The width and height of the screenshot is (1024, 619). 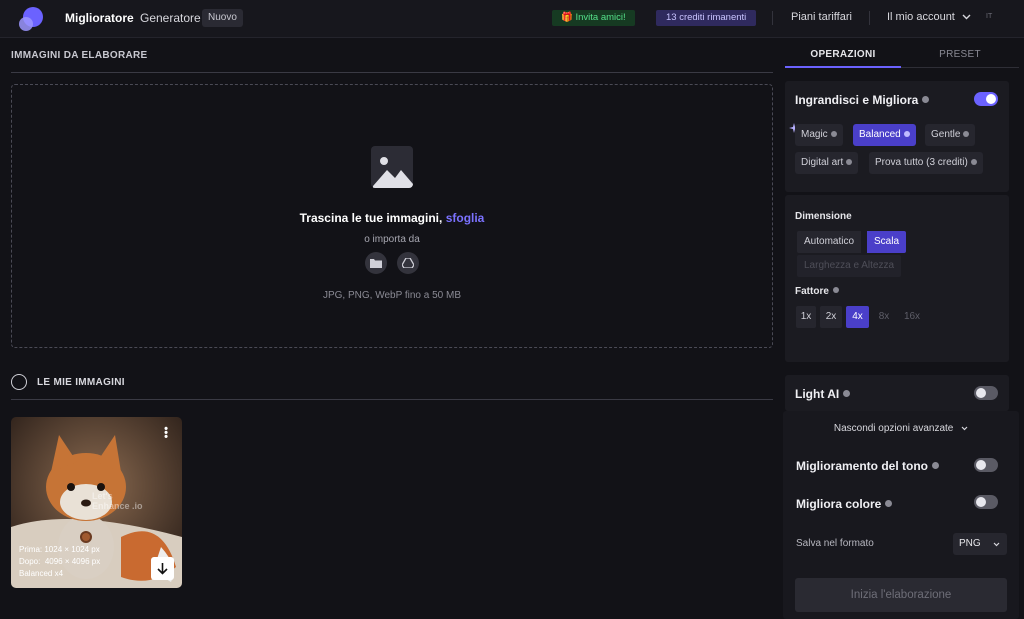 I want to click on tone-enhance-toggle, so click(x=986, y=465).